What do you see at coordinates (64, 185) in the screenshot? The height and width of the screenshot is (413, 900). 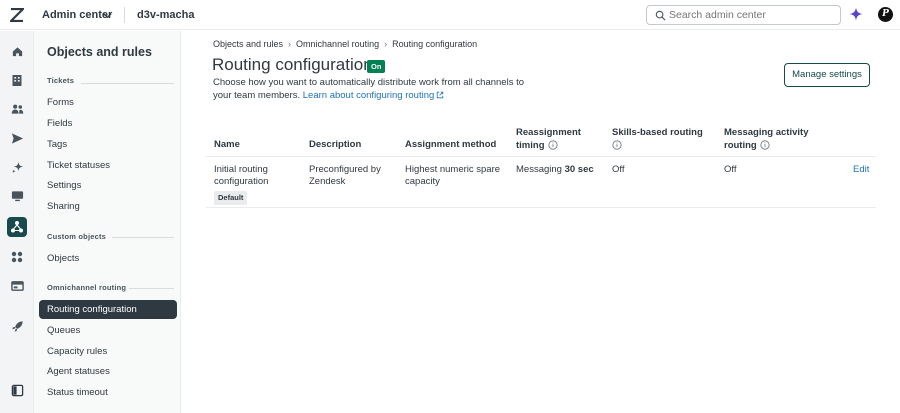 I see `nav-item-settings: Settings` at bounding box center [64, 185].